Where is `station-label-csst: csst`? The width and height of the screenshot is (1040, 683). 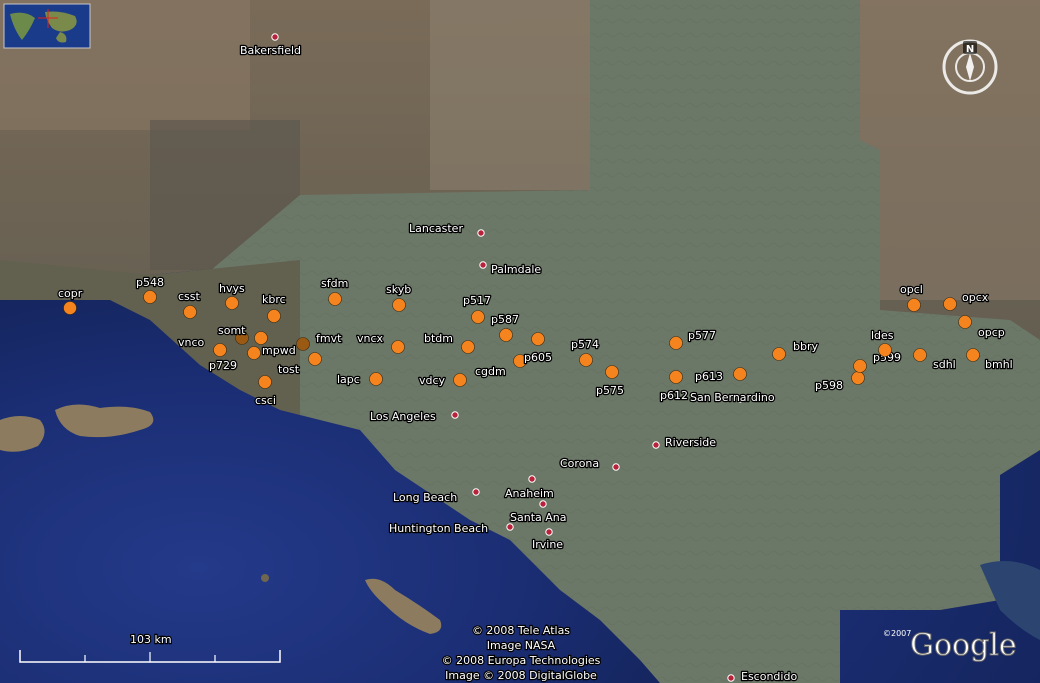
station-label-csst: csst is located at coordinates (189, 296).